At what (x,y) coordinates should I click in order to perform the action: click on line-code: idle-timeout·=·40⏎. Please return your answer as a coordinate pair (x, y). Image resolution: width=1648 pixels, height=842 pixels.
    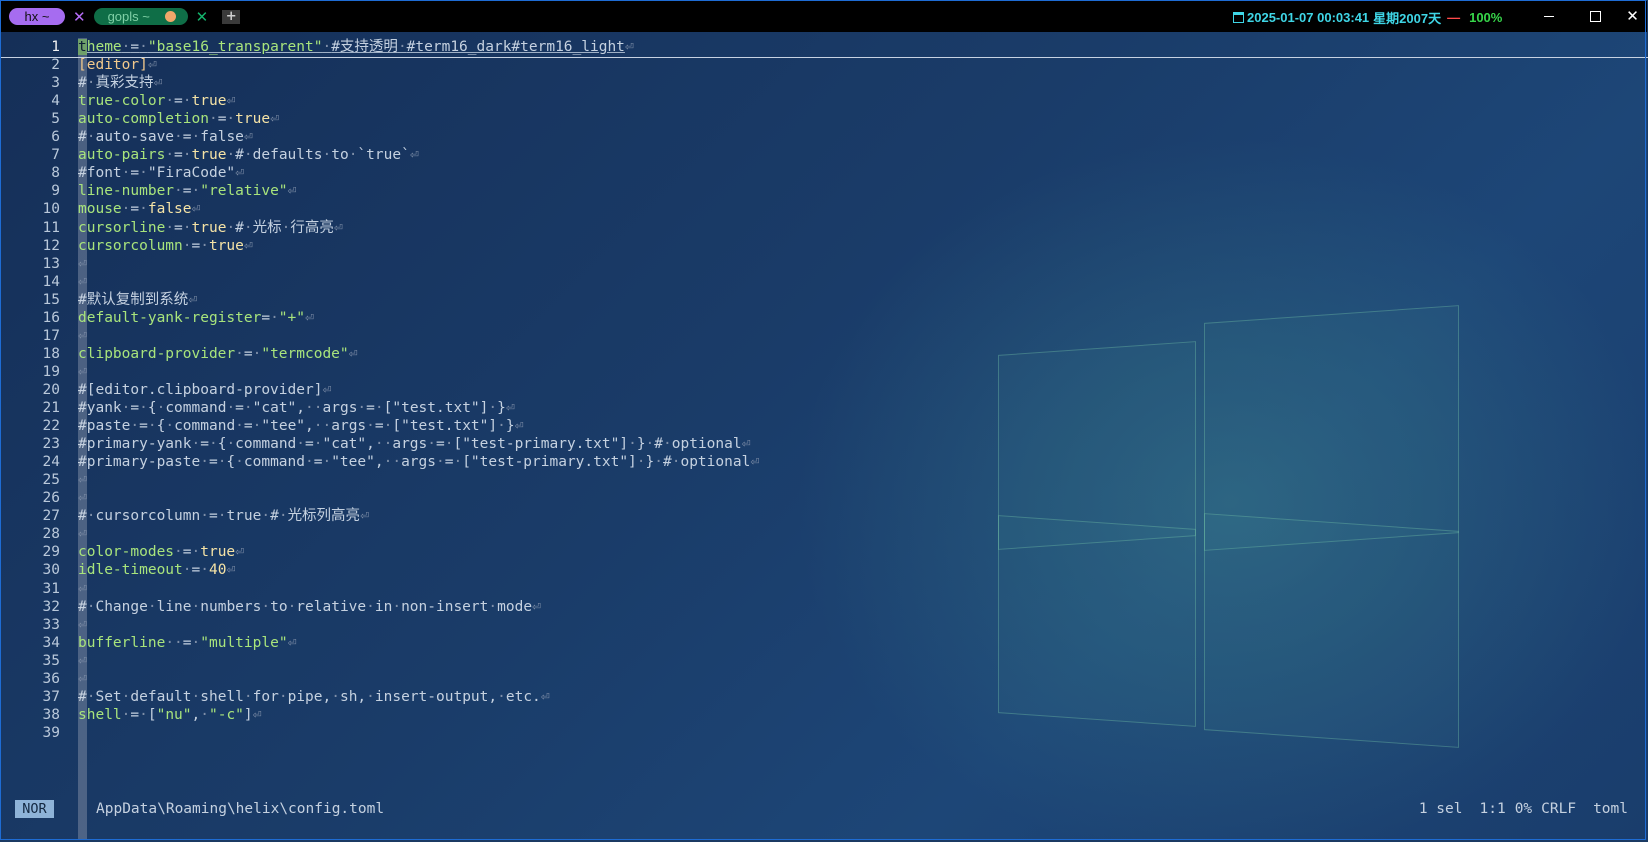
    Looking at the image, I should click on (157, 570).